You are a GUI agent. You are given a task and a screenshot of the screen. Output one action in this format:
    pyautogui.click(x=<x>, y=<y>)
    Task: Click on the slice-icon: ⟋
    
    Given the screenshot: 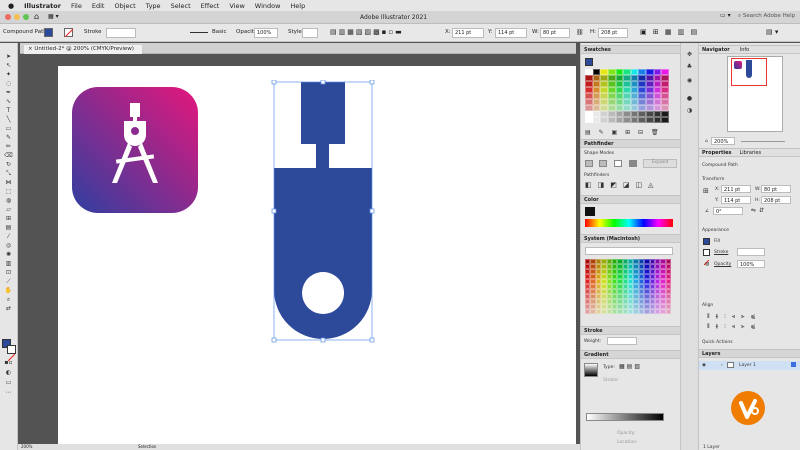 What is the action you would take?
    pyautogui.click(x=8, y=281)
    